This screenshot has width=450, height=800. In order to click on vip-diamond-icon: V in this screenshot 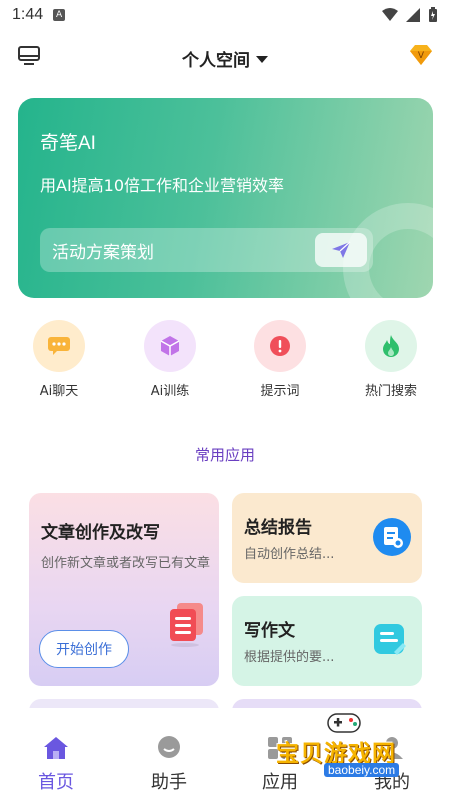, I will do `click(421, 57)`.